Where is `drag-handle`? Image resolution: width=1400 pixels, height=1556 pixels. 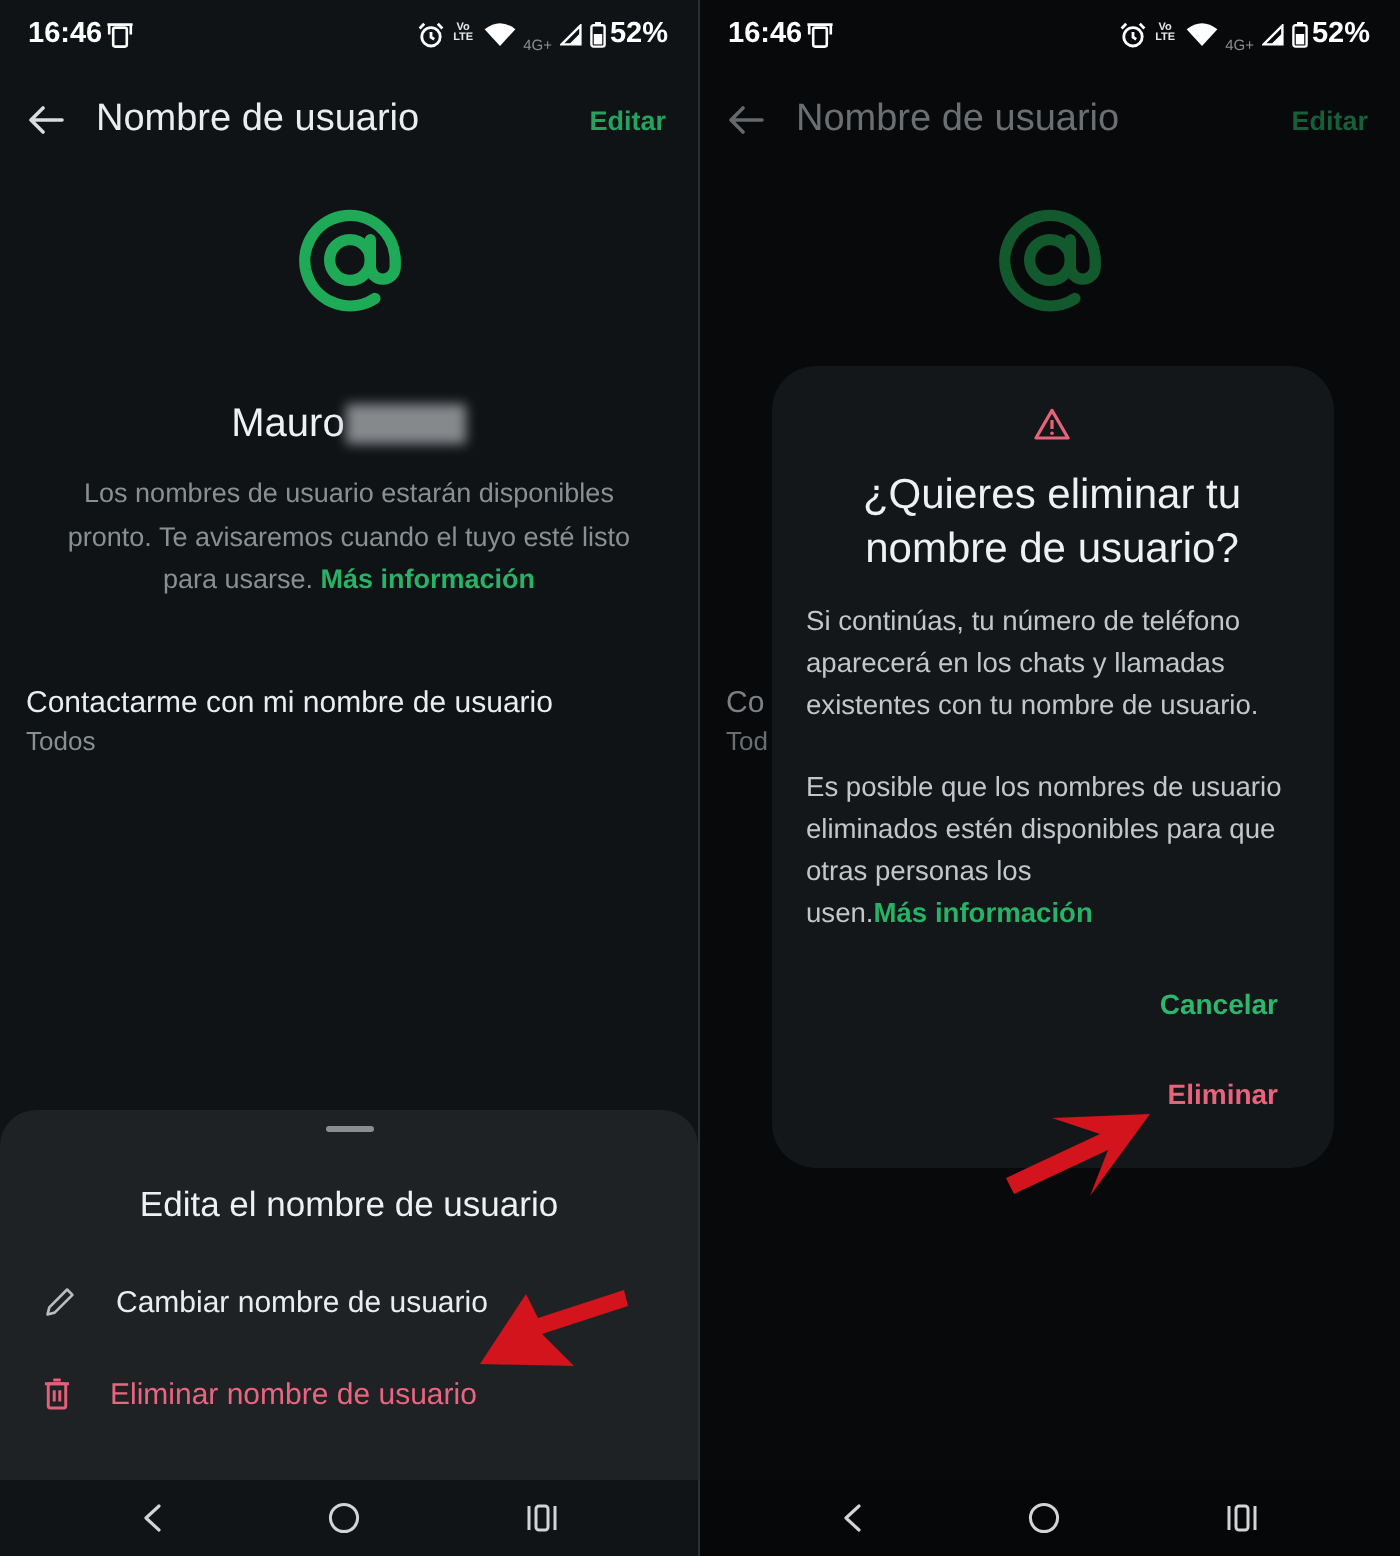 drag-handle is located at coordinates (349, 1129).